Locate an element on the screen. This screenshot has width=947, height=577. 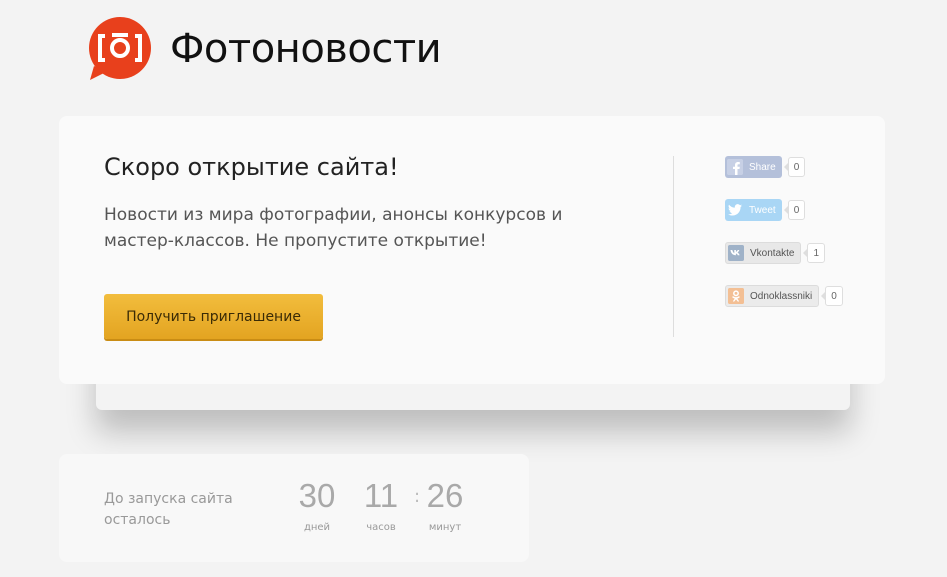
site-header: Фотоновости is located at coordinates (265, 49).